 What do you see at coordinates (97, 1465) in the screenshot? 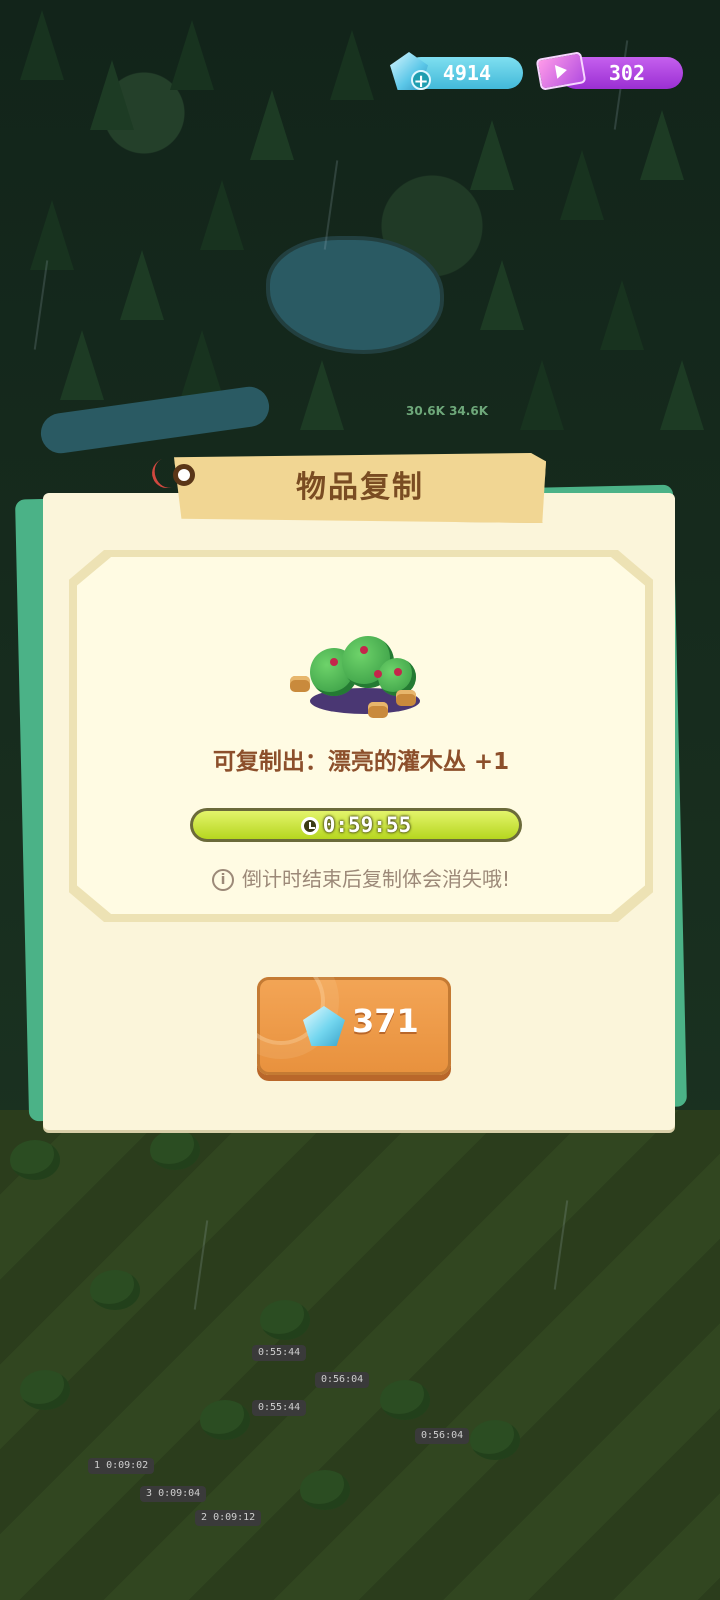
I see `queue-number: 1` at bounding box center [97, 1465].